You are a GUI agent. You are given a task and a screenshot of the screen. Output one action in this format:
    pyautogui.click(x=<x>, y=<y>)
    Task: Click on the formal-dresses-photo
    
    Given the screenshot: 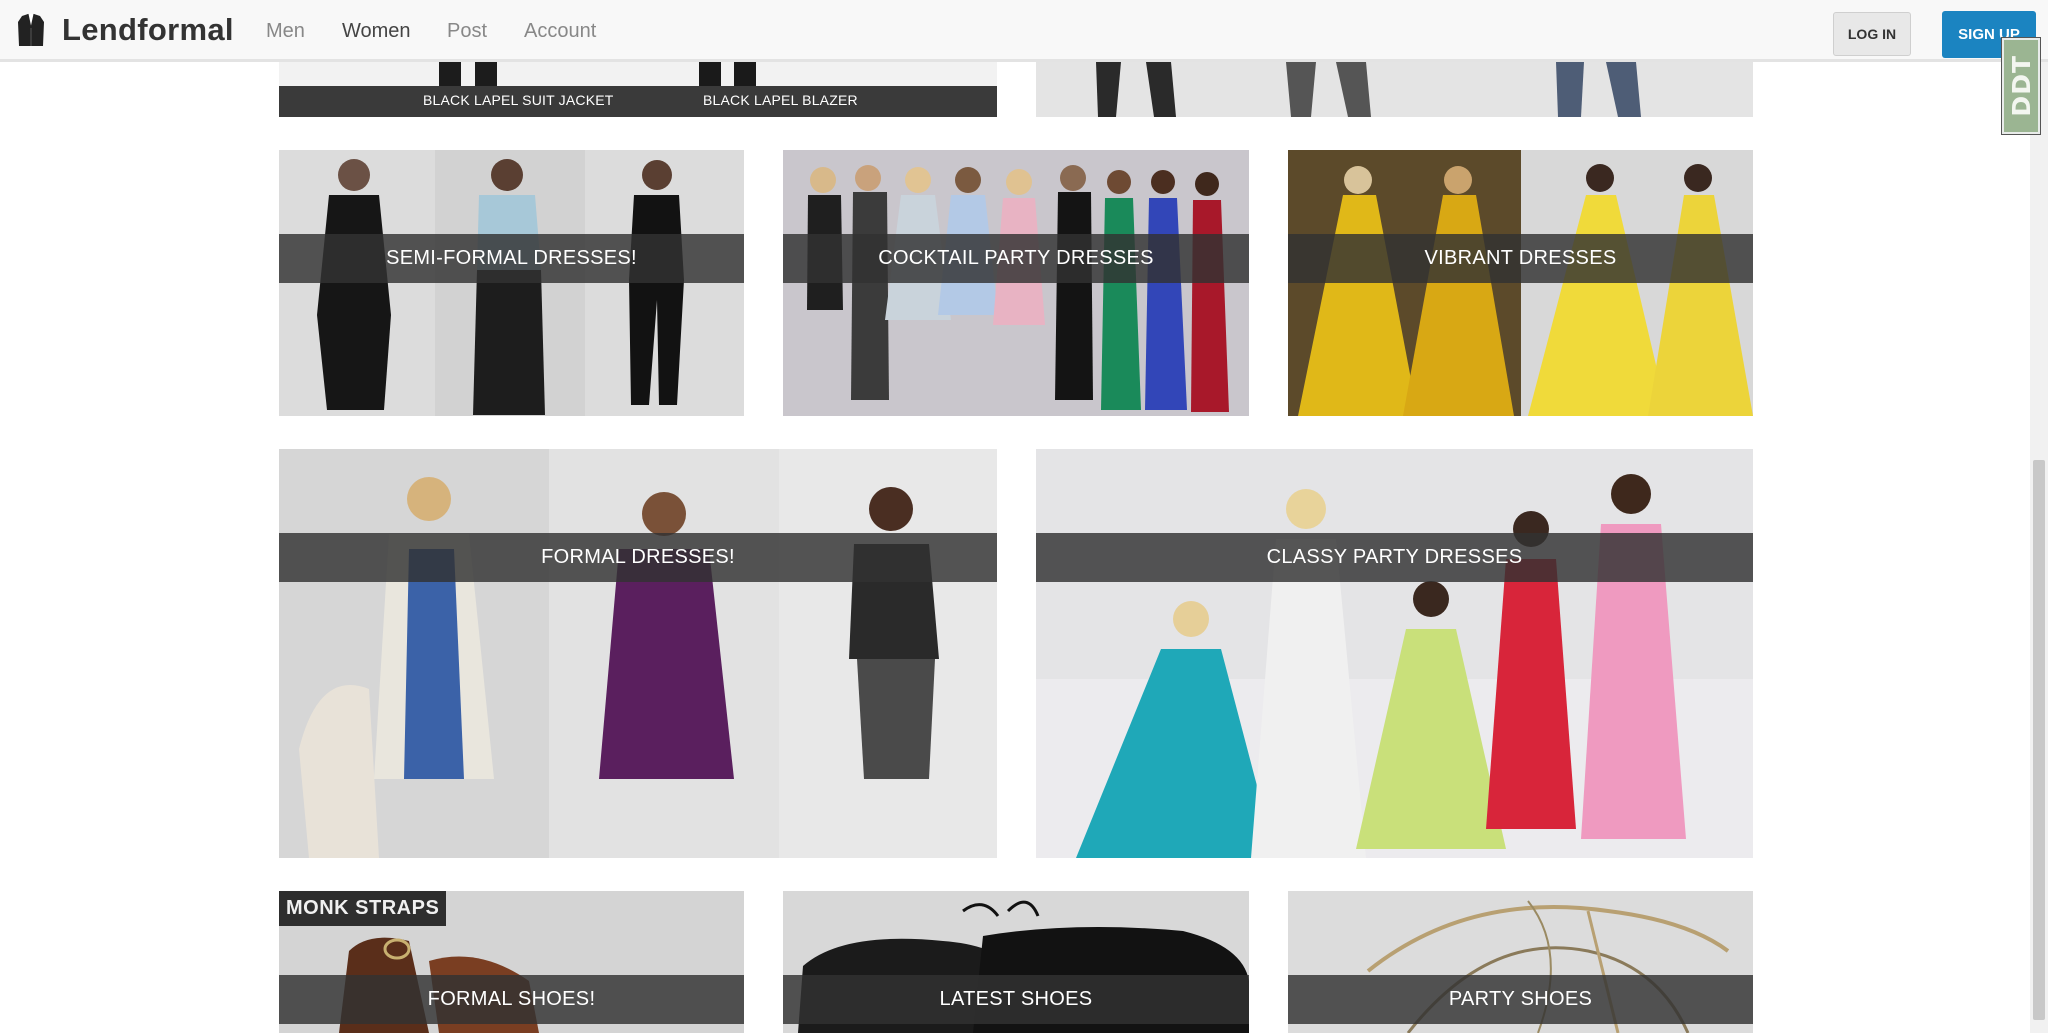 What is the action you would take?
    pyautogui.click(x=638, y=653)
    